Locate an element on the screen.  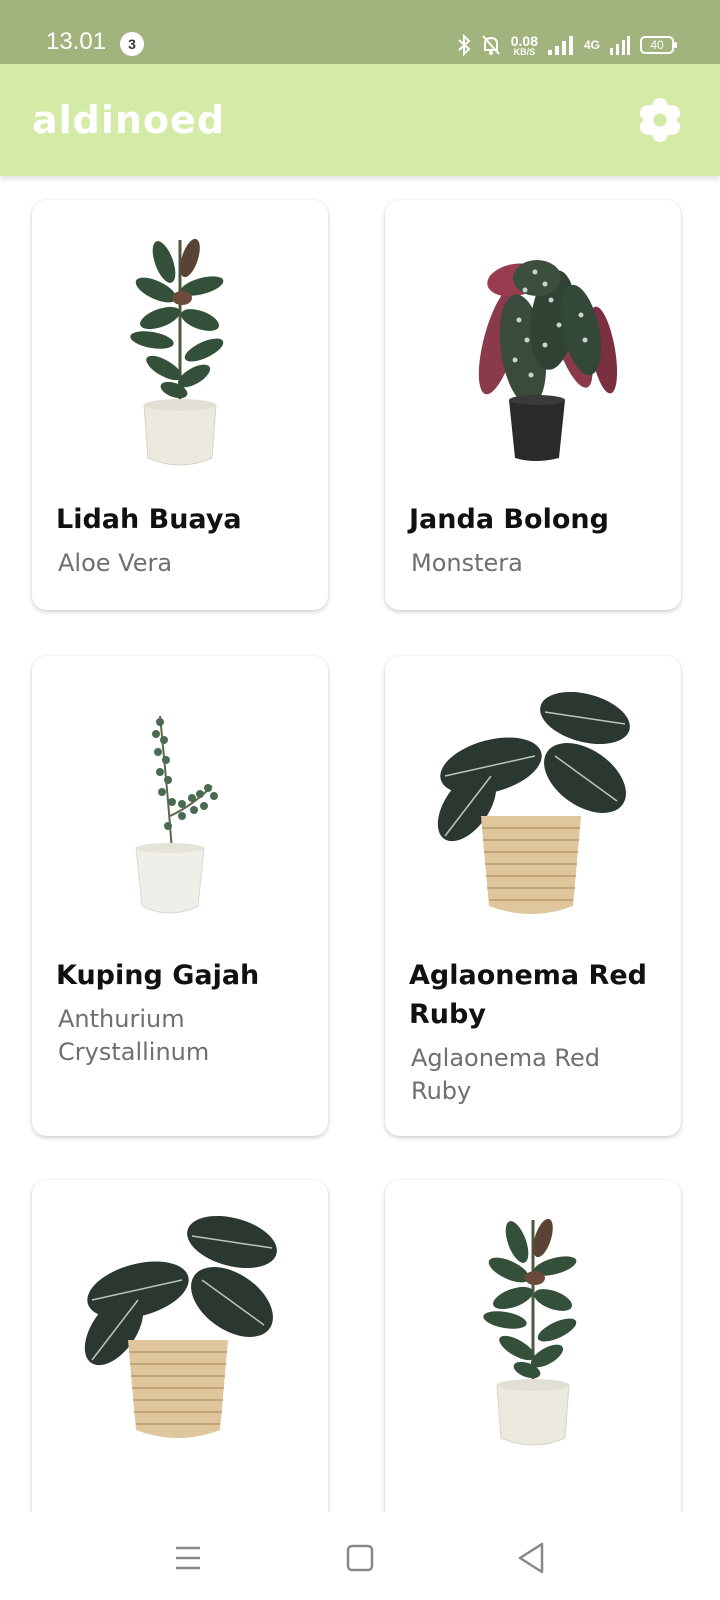
battery-icon: 40 is located at coordinates (658, 45).